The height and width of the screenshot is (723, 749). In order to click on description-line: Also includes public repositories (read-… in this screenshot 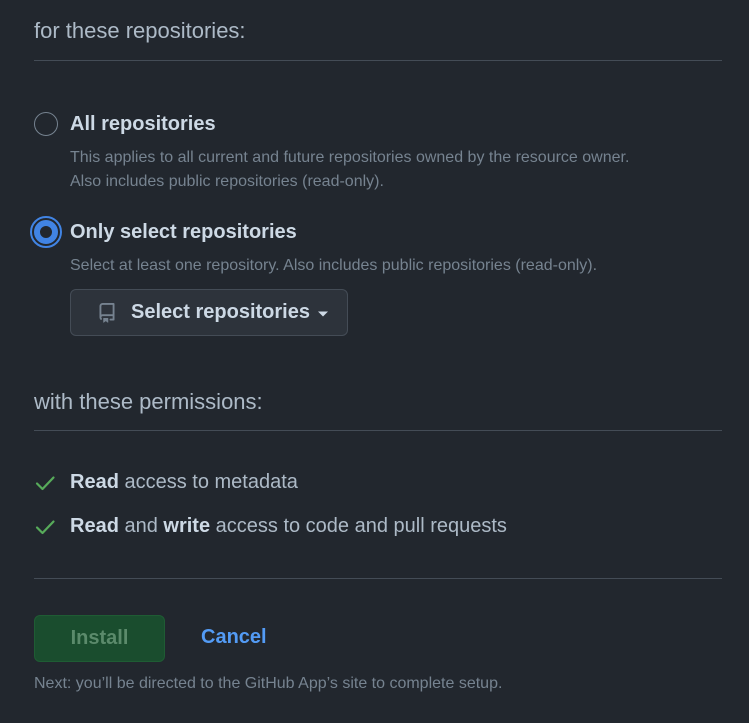, I will do `click(227, 181)`.